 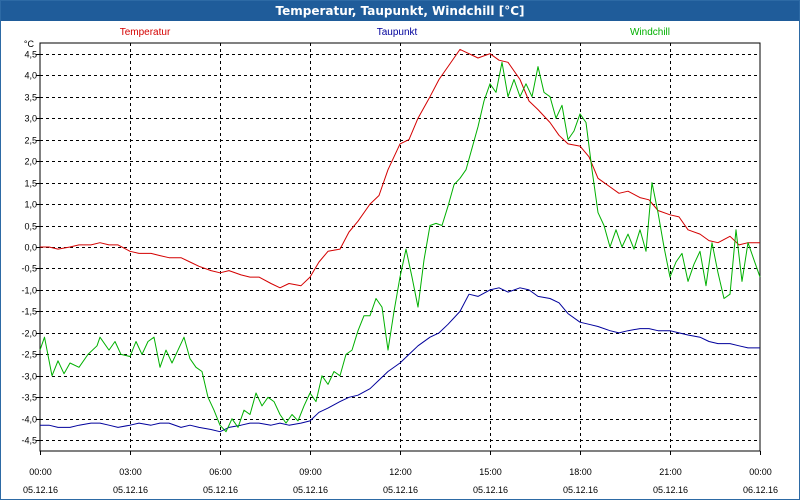 What do you see at coordinates (310, 472) in the screenshot?
I see `x-tick-time: 09:00` at bounding box center [310, 472].